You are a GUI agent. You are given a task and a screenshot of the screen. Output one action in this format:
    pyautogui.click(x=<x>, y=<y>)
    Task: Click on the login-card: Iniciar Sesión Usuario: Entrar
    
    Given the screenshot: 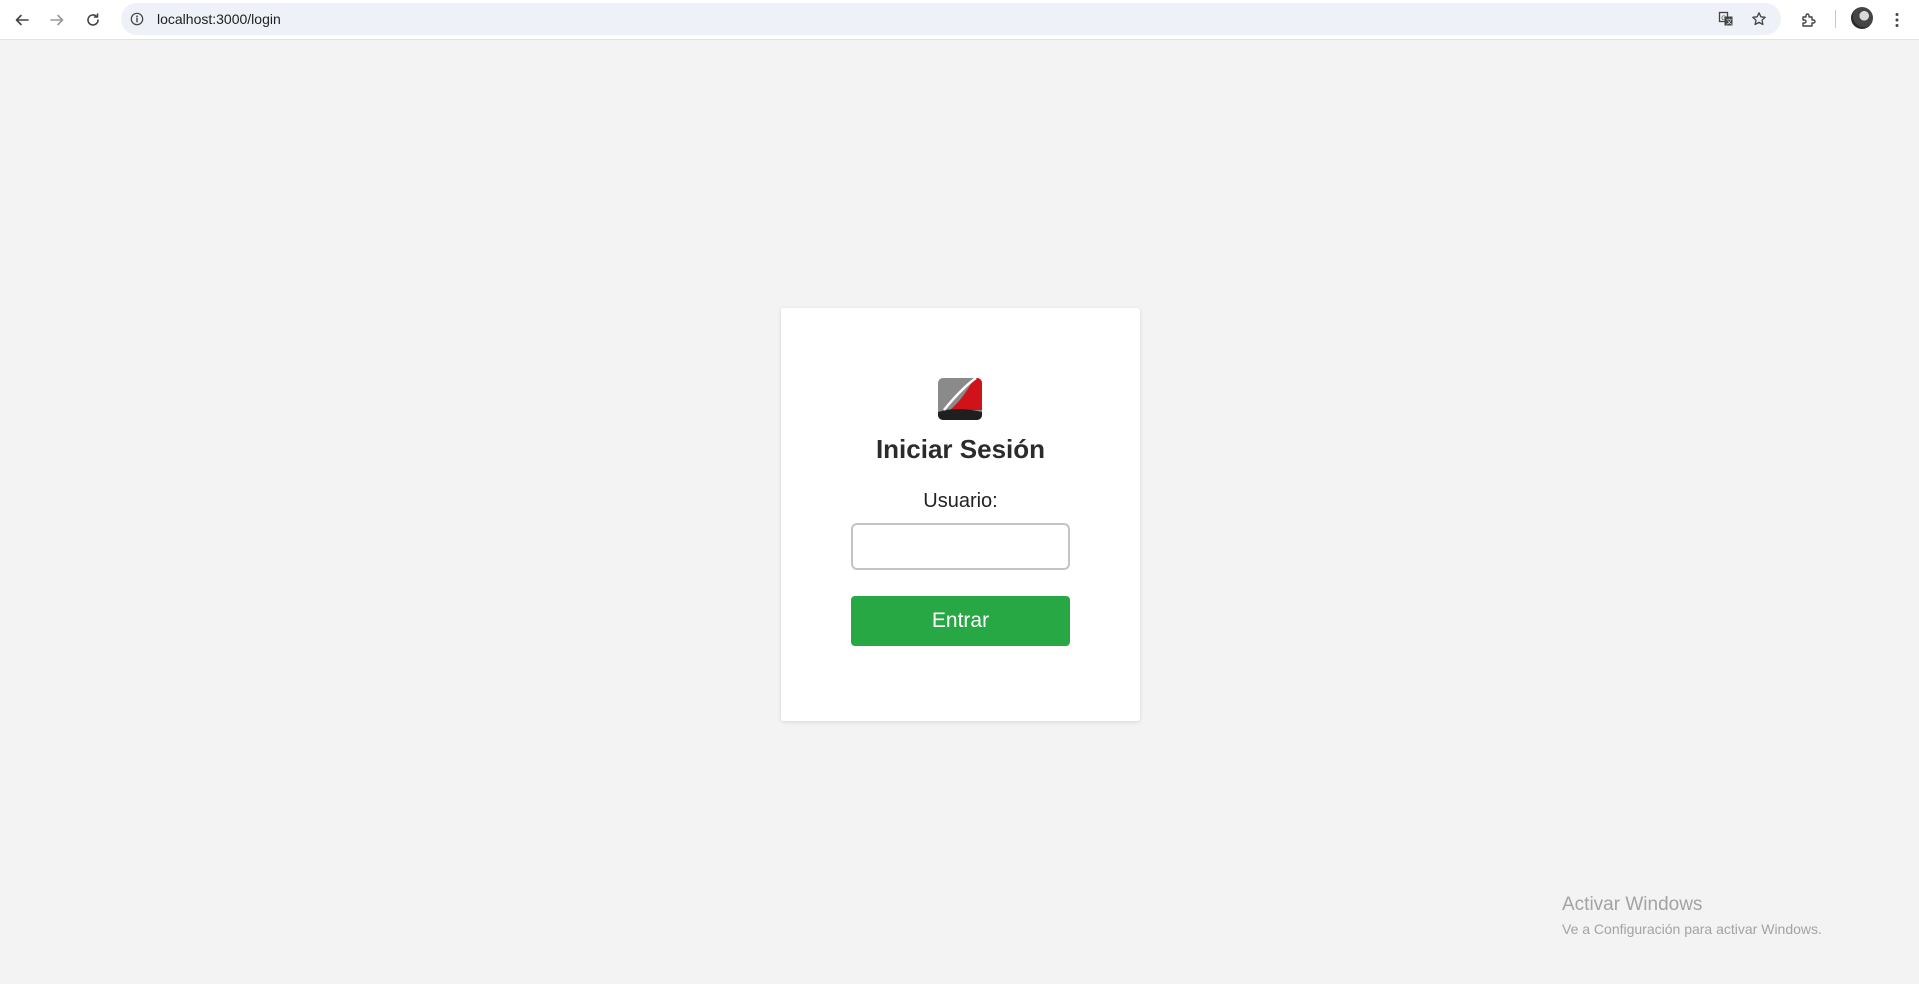 What is the action you would take?
    pyautogui.click(x=960, y=514)
    